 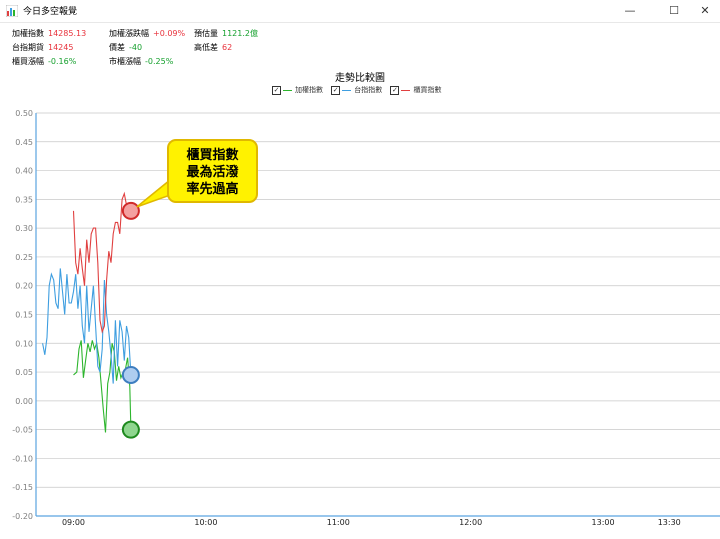 I want to click on x-tick-label: 13:30, so click(x=669, y=522).